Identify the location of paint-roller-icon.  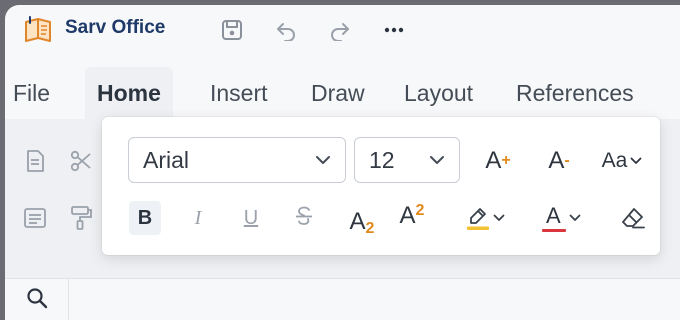
(81, 220).